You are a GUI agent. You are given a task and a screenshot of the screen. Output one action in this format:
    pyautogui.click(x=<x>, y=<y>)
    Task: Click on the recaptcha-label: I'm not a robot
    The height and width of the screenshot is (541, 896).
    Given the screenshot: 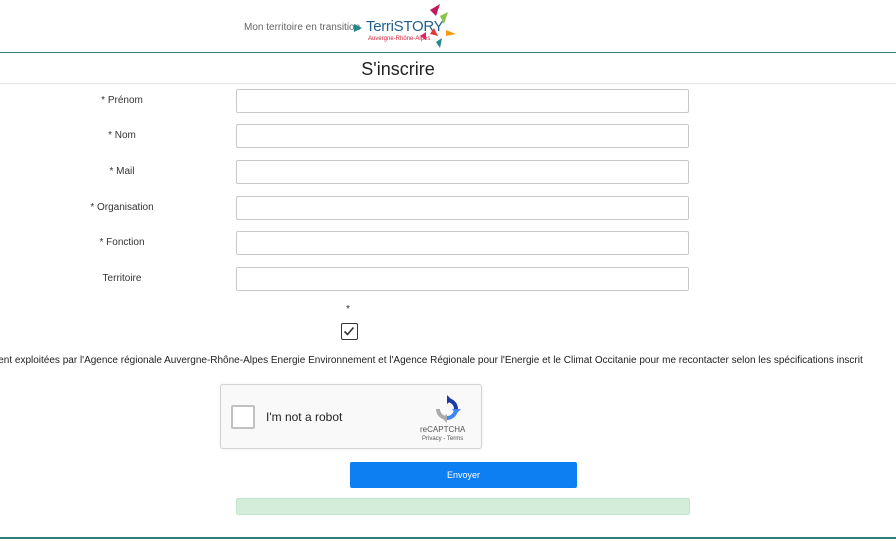 What is the action you would take?
    pyautogui.click(x=304, y=417)
    